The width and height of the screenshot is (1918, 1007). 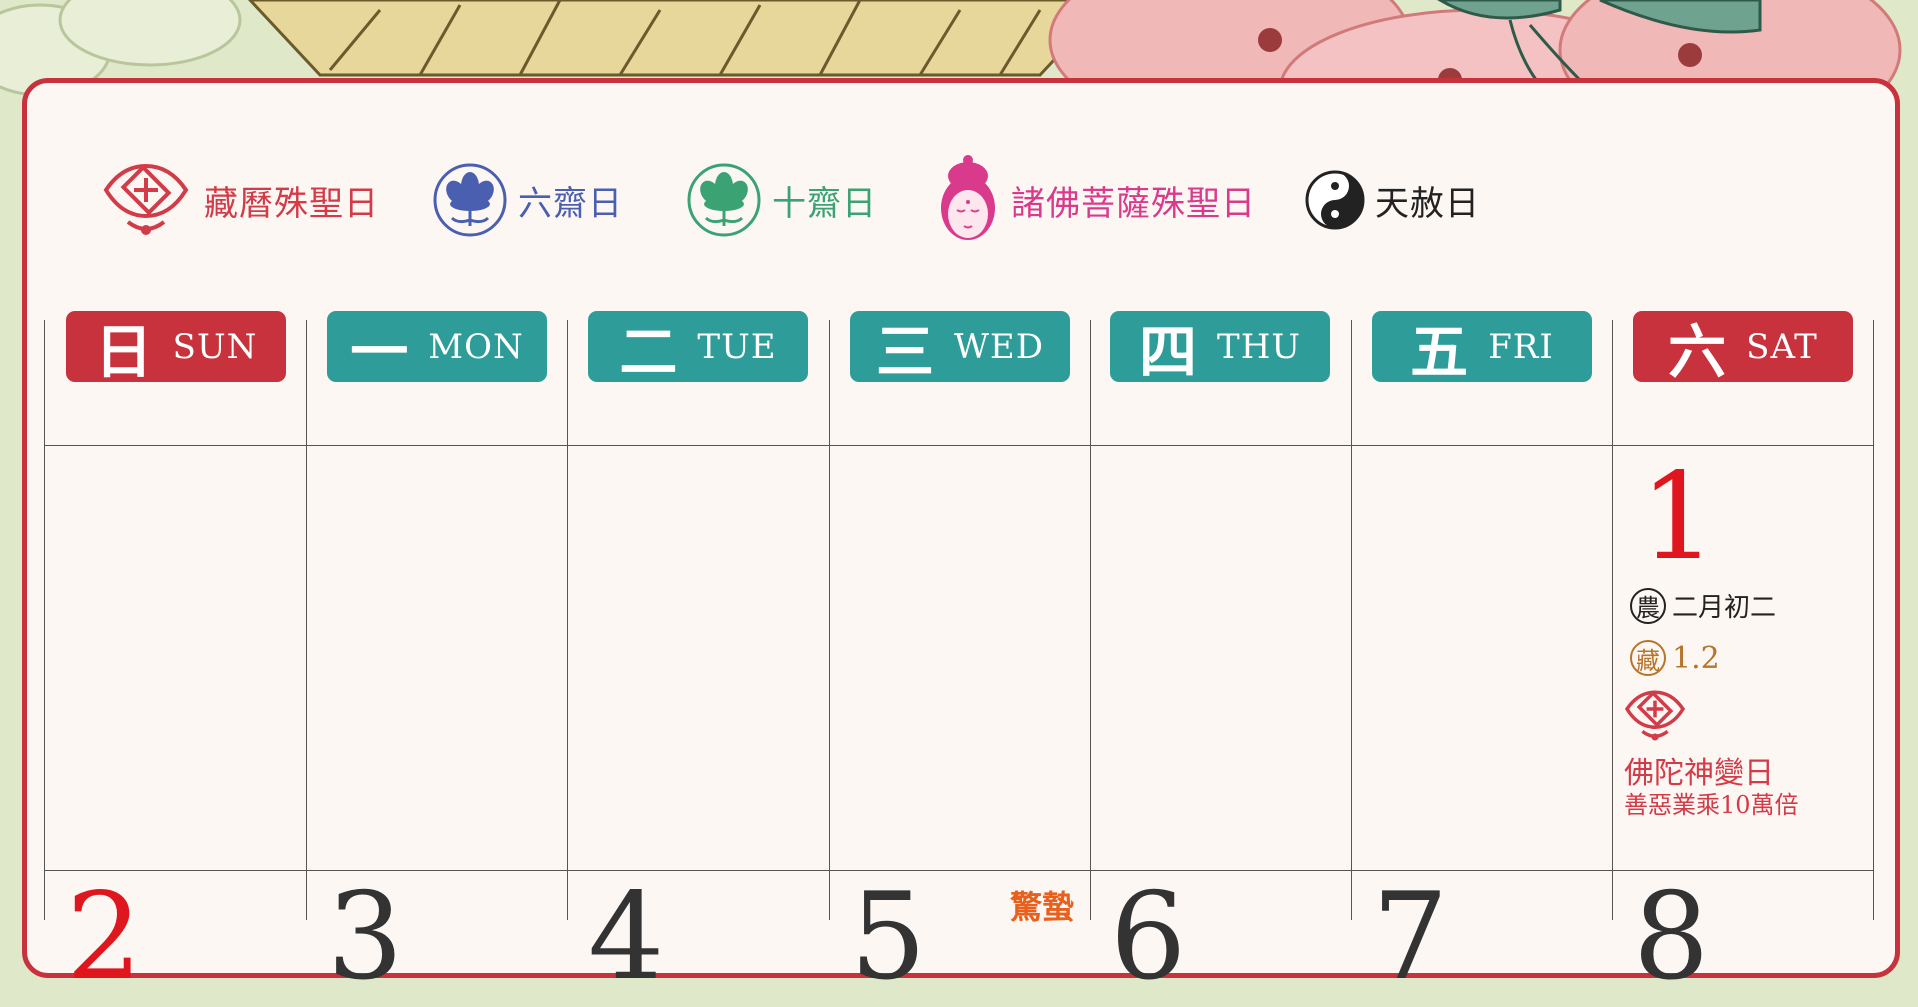 I want to click on yin-yang-icon, so click(x=1335, y=200).